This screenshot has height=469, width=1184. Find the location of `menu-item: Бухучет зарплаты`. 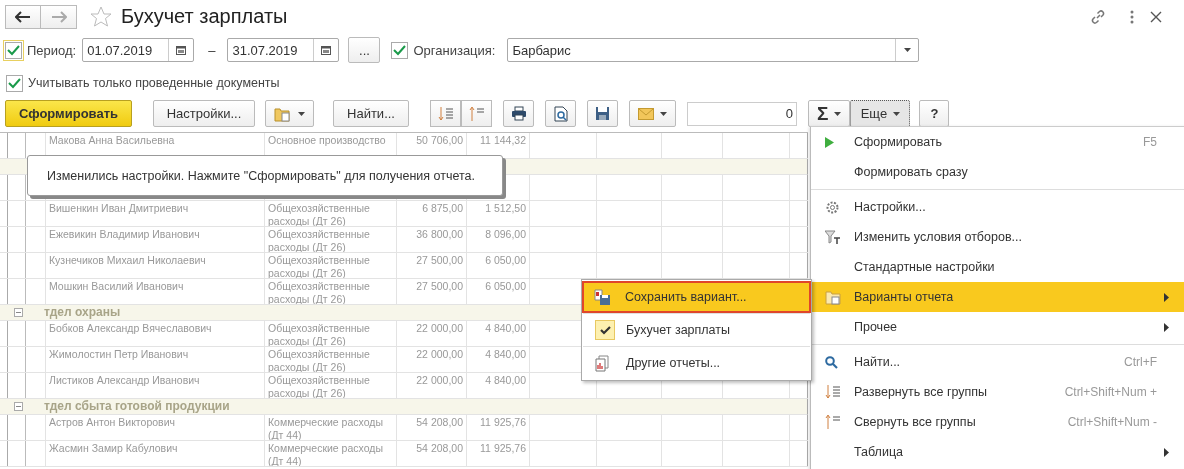

menu-item: Бухучет зарплаты is located at coordinates (696, 329).